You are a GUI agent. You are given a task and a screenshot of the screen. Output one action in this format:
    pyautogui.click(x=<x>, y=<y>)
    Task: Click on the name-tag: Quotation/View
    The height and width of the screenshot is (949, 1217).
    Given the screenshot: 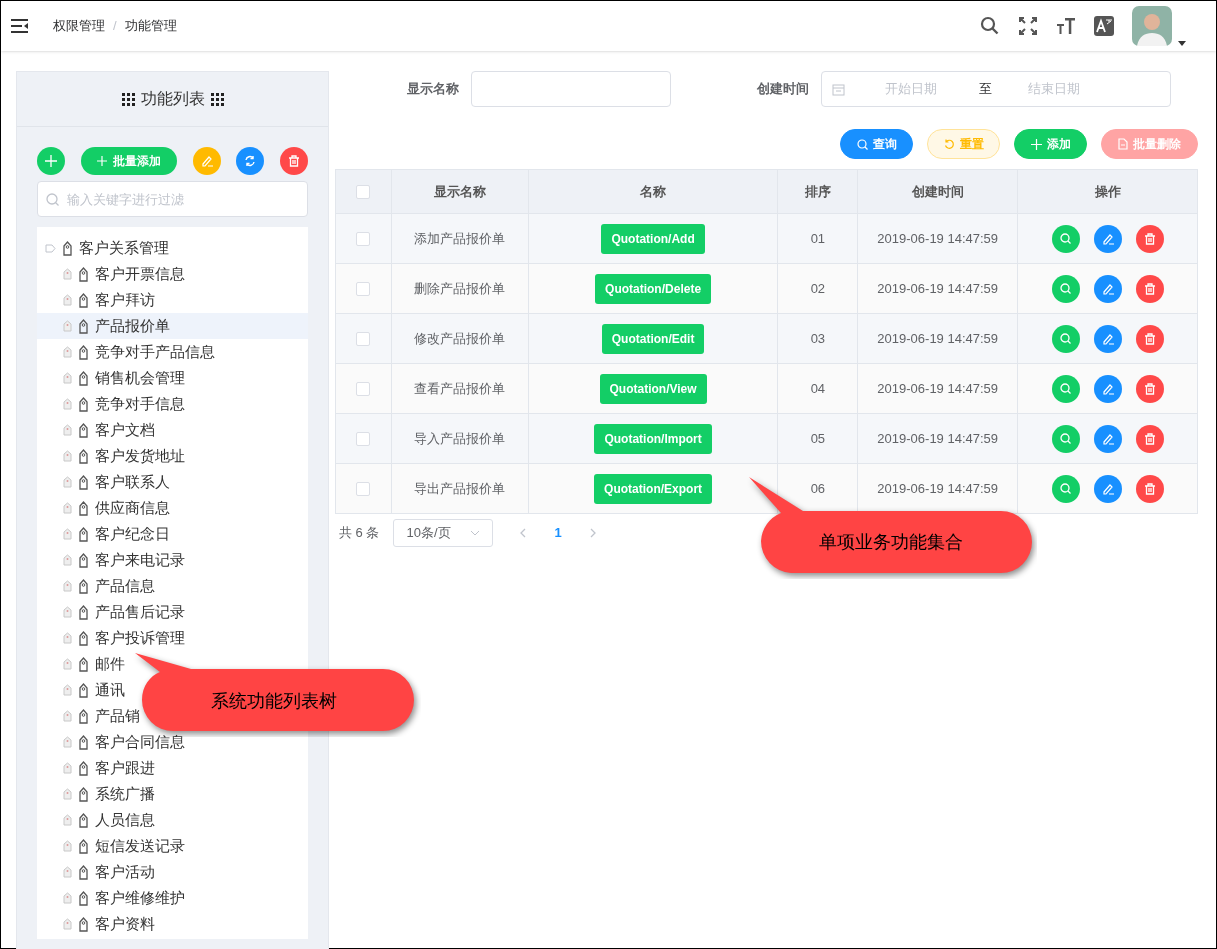 What is the action you would take?
    pyautogui.click(x=653, y=388)
    